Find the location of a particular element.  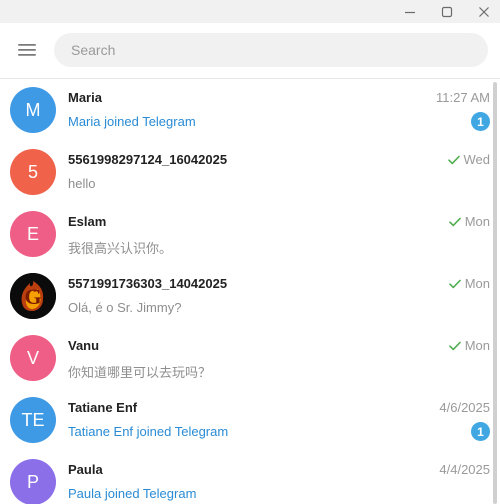

close-icon is located at coordinates (484, 11).